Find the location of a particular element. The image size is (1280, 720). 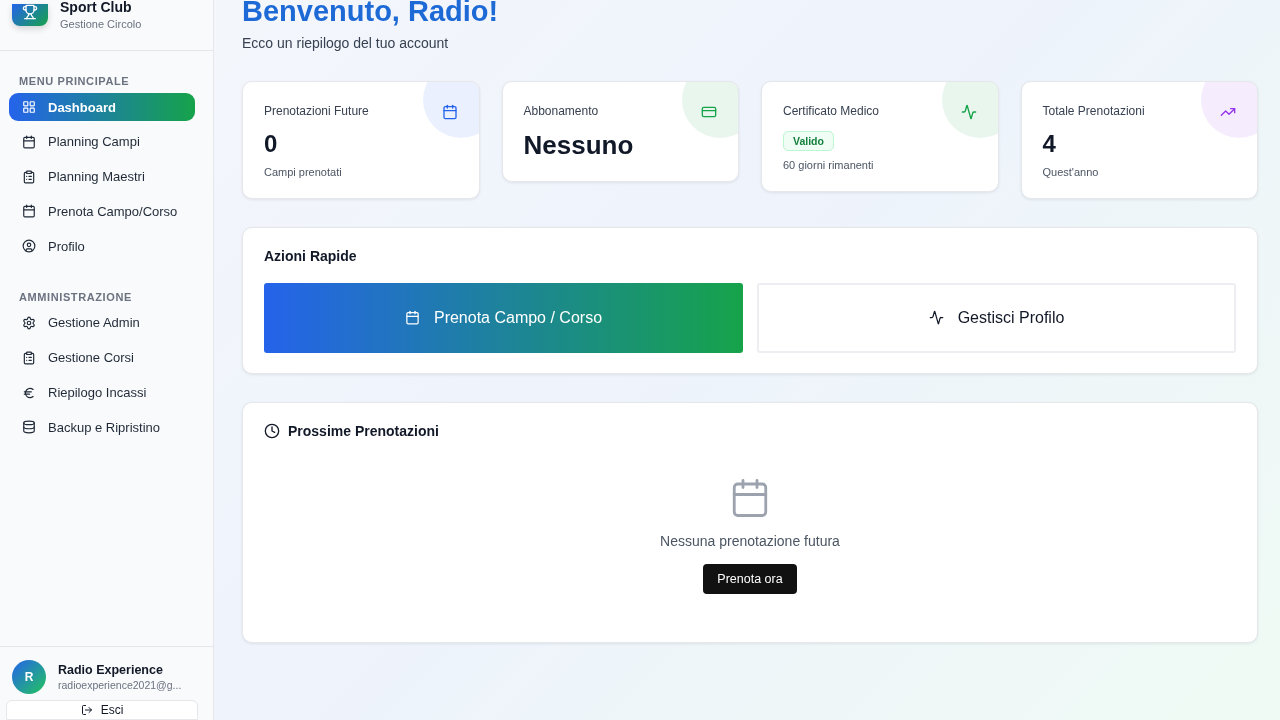

stat-note: Campi prenotati is located at coordinates (303, 171).